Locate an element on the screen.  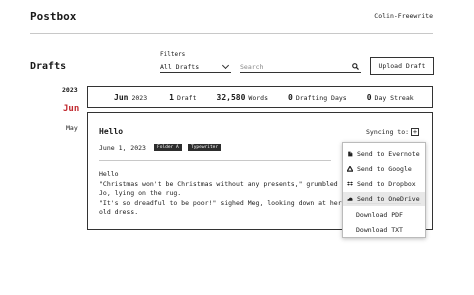
search-placeholder: Search is located at coordinates (252, 66).